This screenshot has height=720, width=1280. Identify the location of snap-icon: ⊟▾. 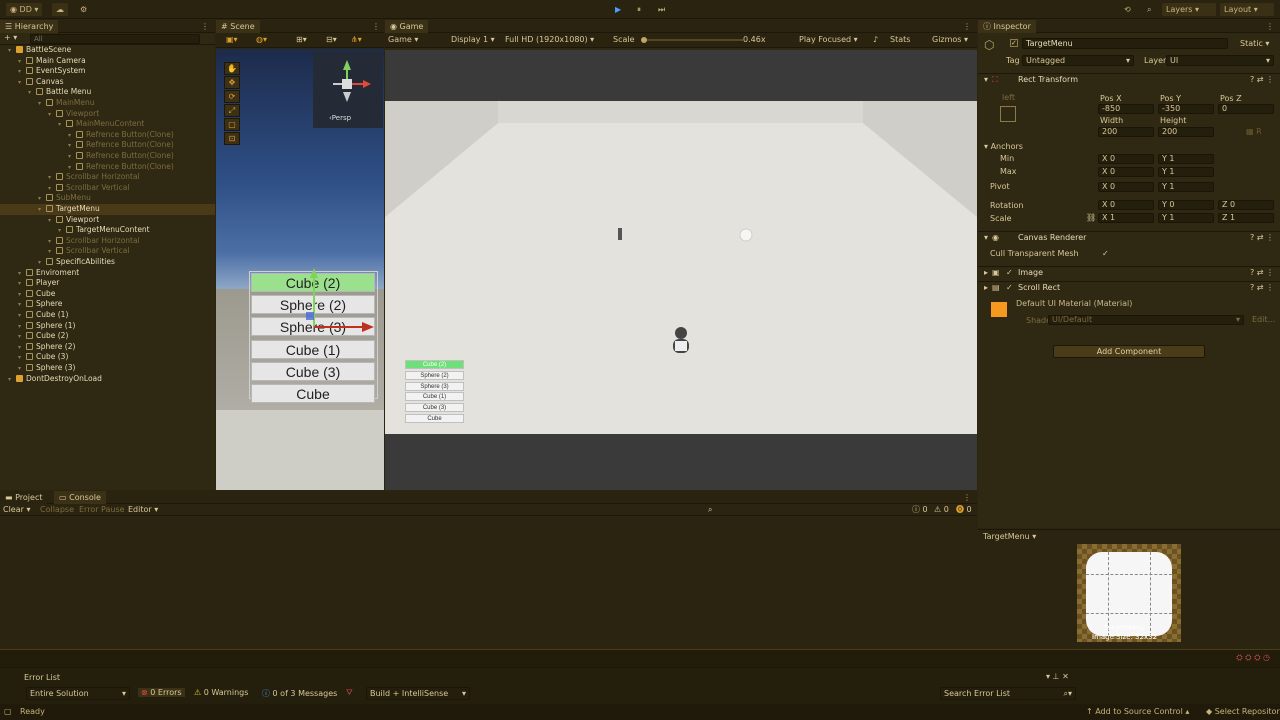
(331, 39).